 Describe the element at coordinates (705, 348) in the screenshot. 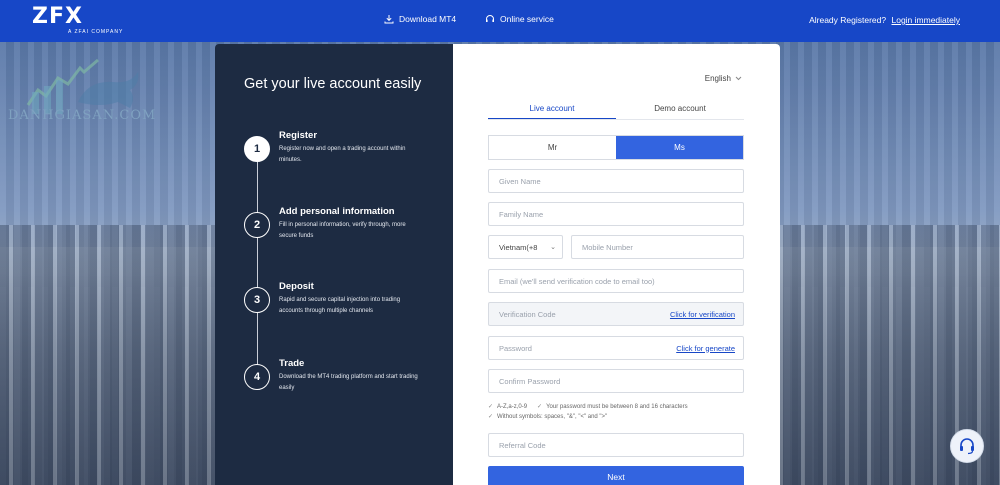

I see `click-for-generate-link: Click for generate` at that location.